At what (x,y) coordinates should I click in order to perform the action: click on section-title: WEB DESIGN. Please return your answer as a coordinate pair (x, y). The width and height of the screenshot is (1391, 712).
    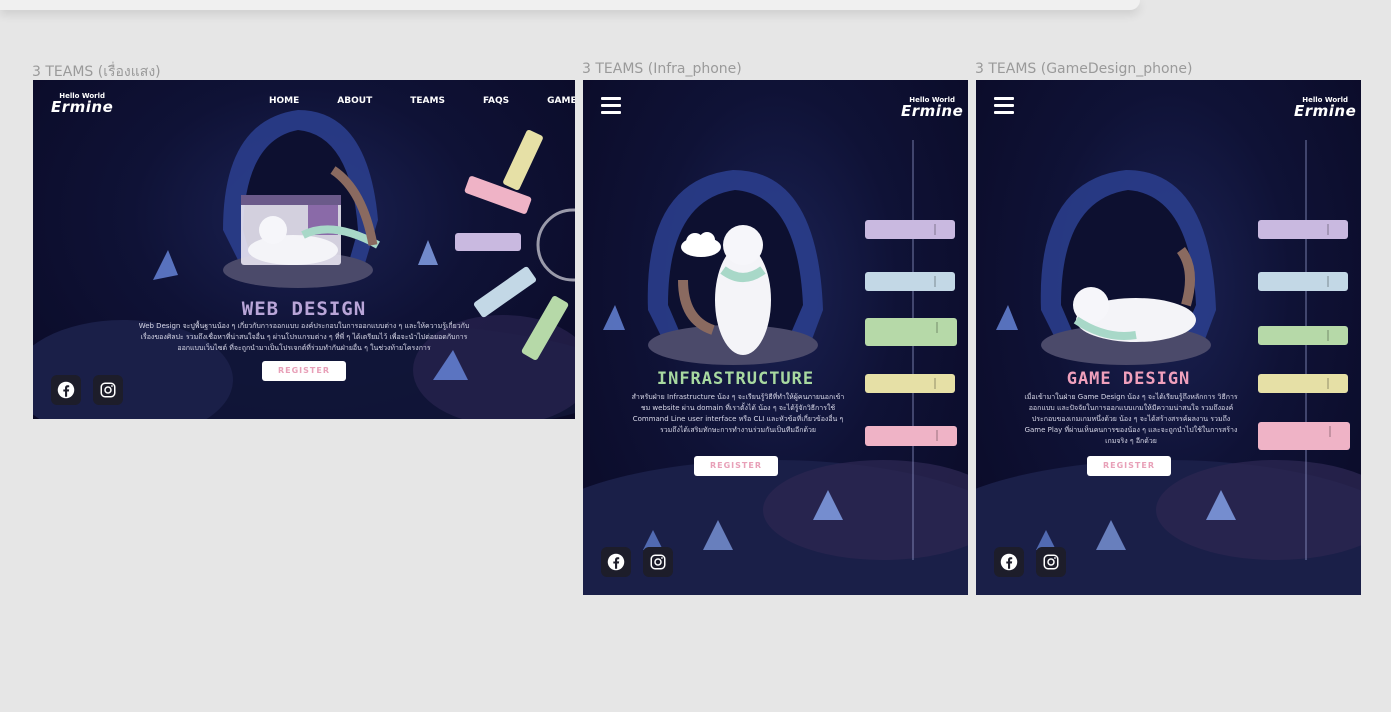
    Looking at the image, I should click on (304, 309).